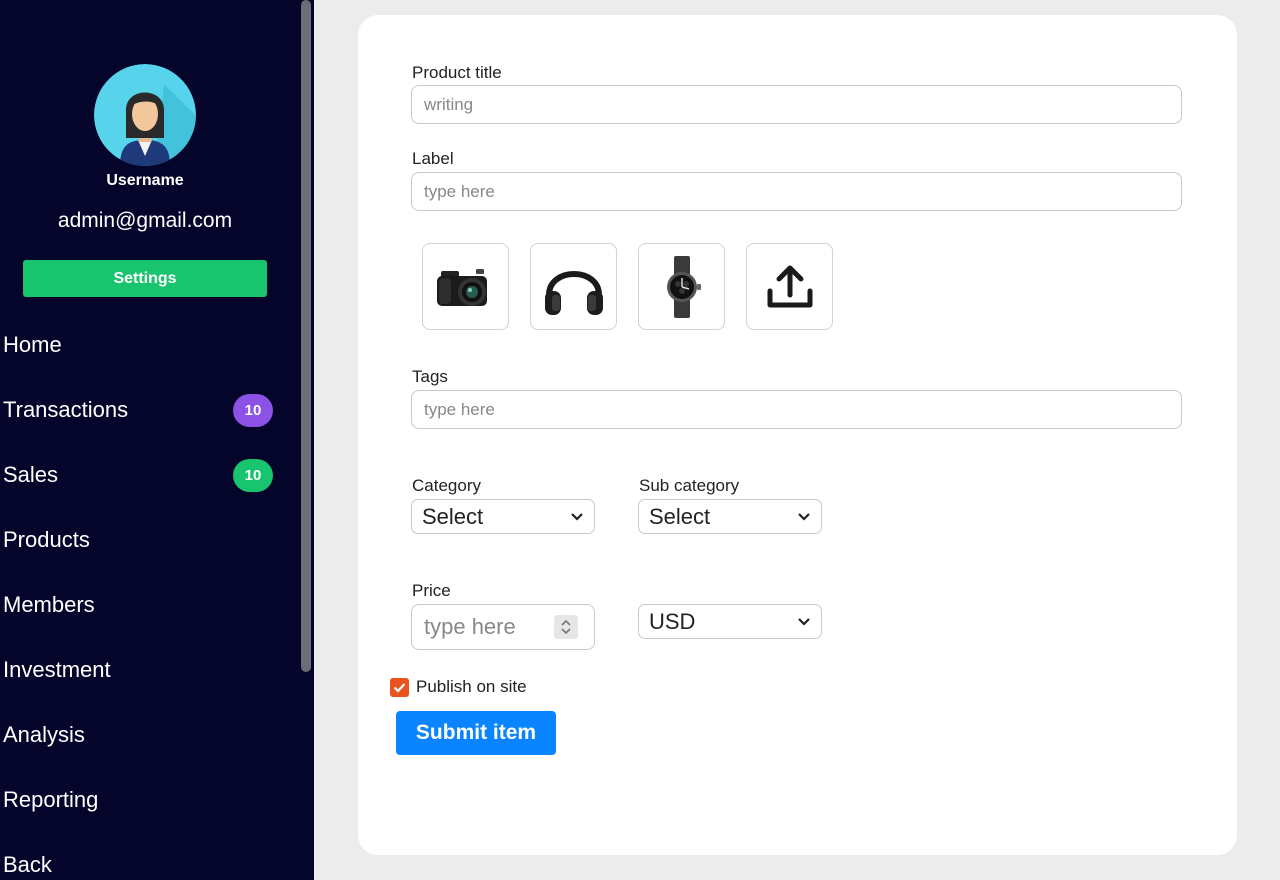 The image size is (1280, 880). I want to click on product-title-label: Product title, so click(457, 72).